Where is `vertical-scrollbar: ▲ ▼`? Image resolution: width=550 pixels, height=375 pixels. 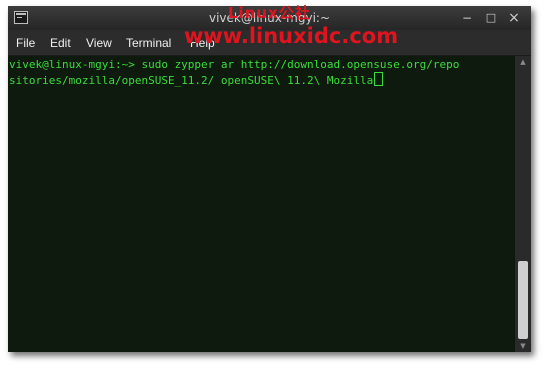
vertical-scrollbar: ▲ ▼ is located at coordinates (523, 204).